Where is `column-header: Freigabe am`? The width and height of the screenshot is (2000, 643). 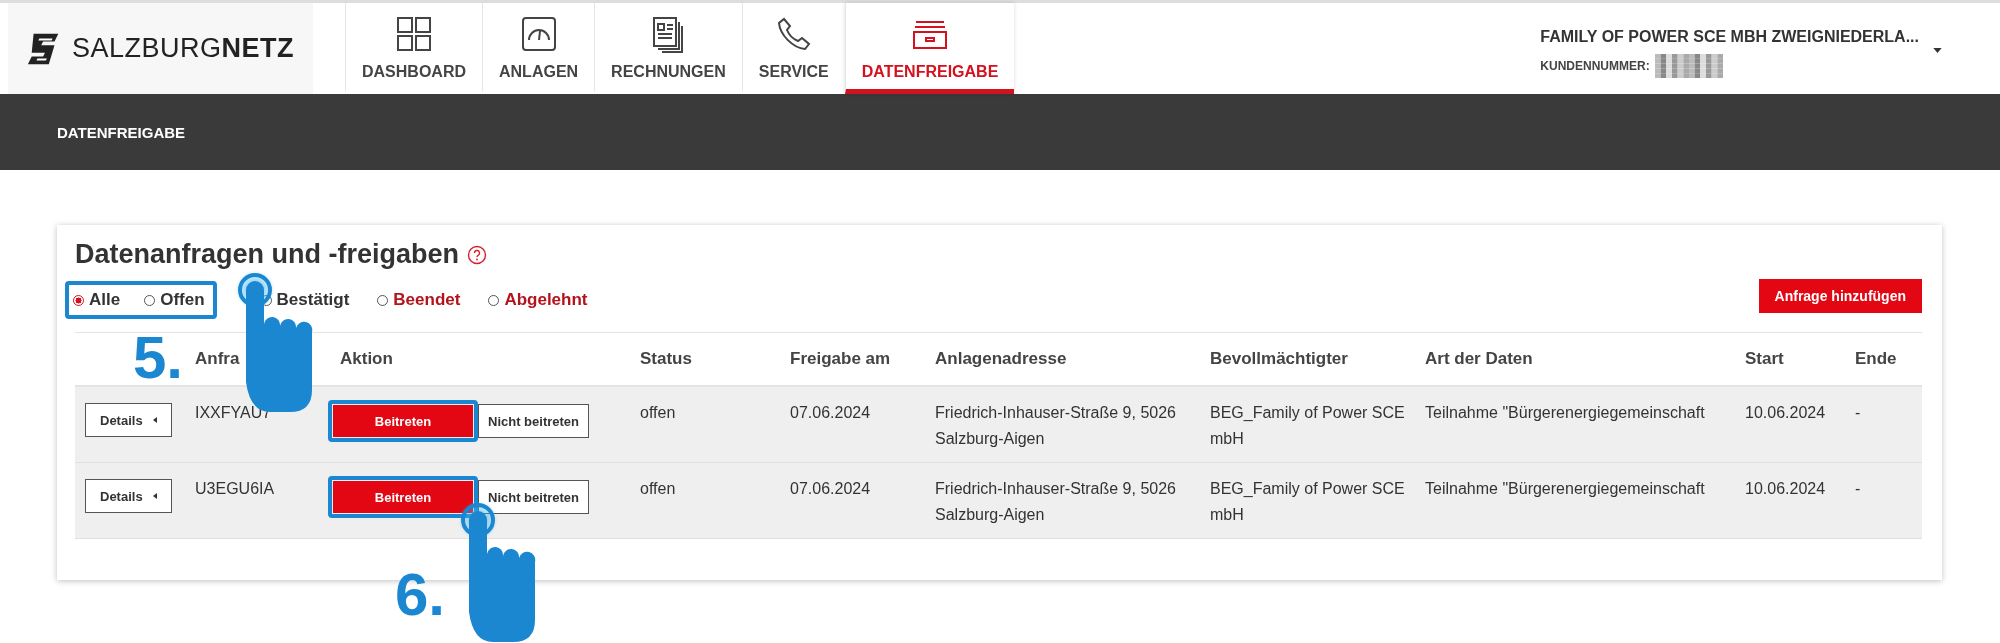
column-header: Freigabe am is located at coordinates (840, 358).